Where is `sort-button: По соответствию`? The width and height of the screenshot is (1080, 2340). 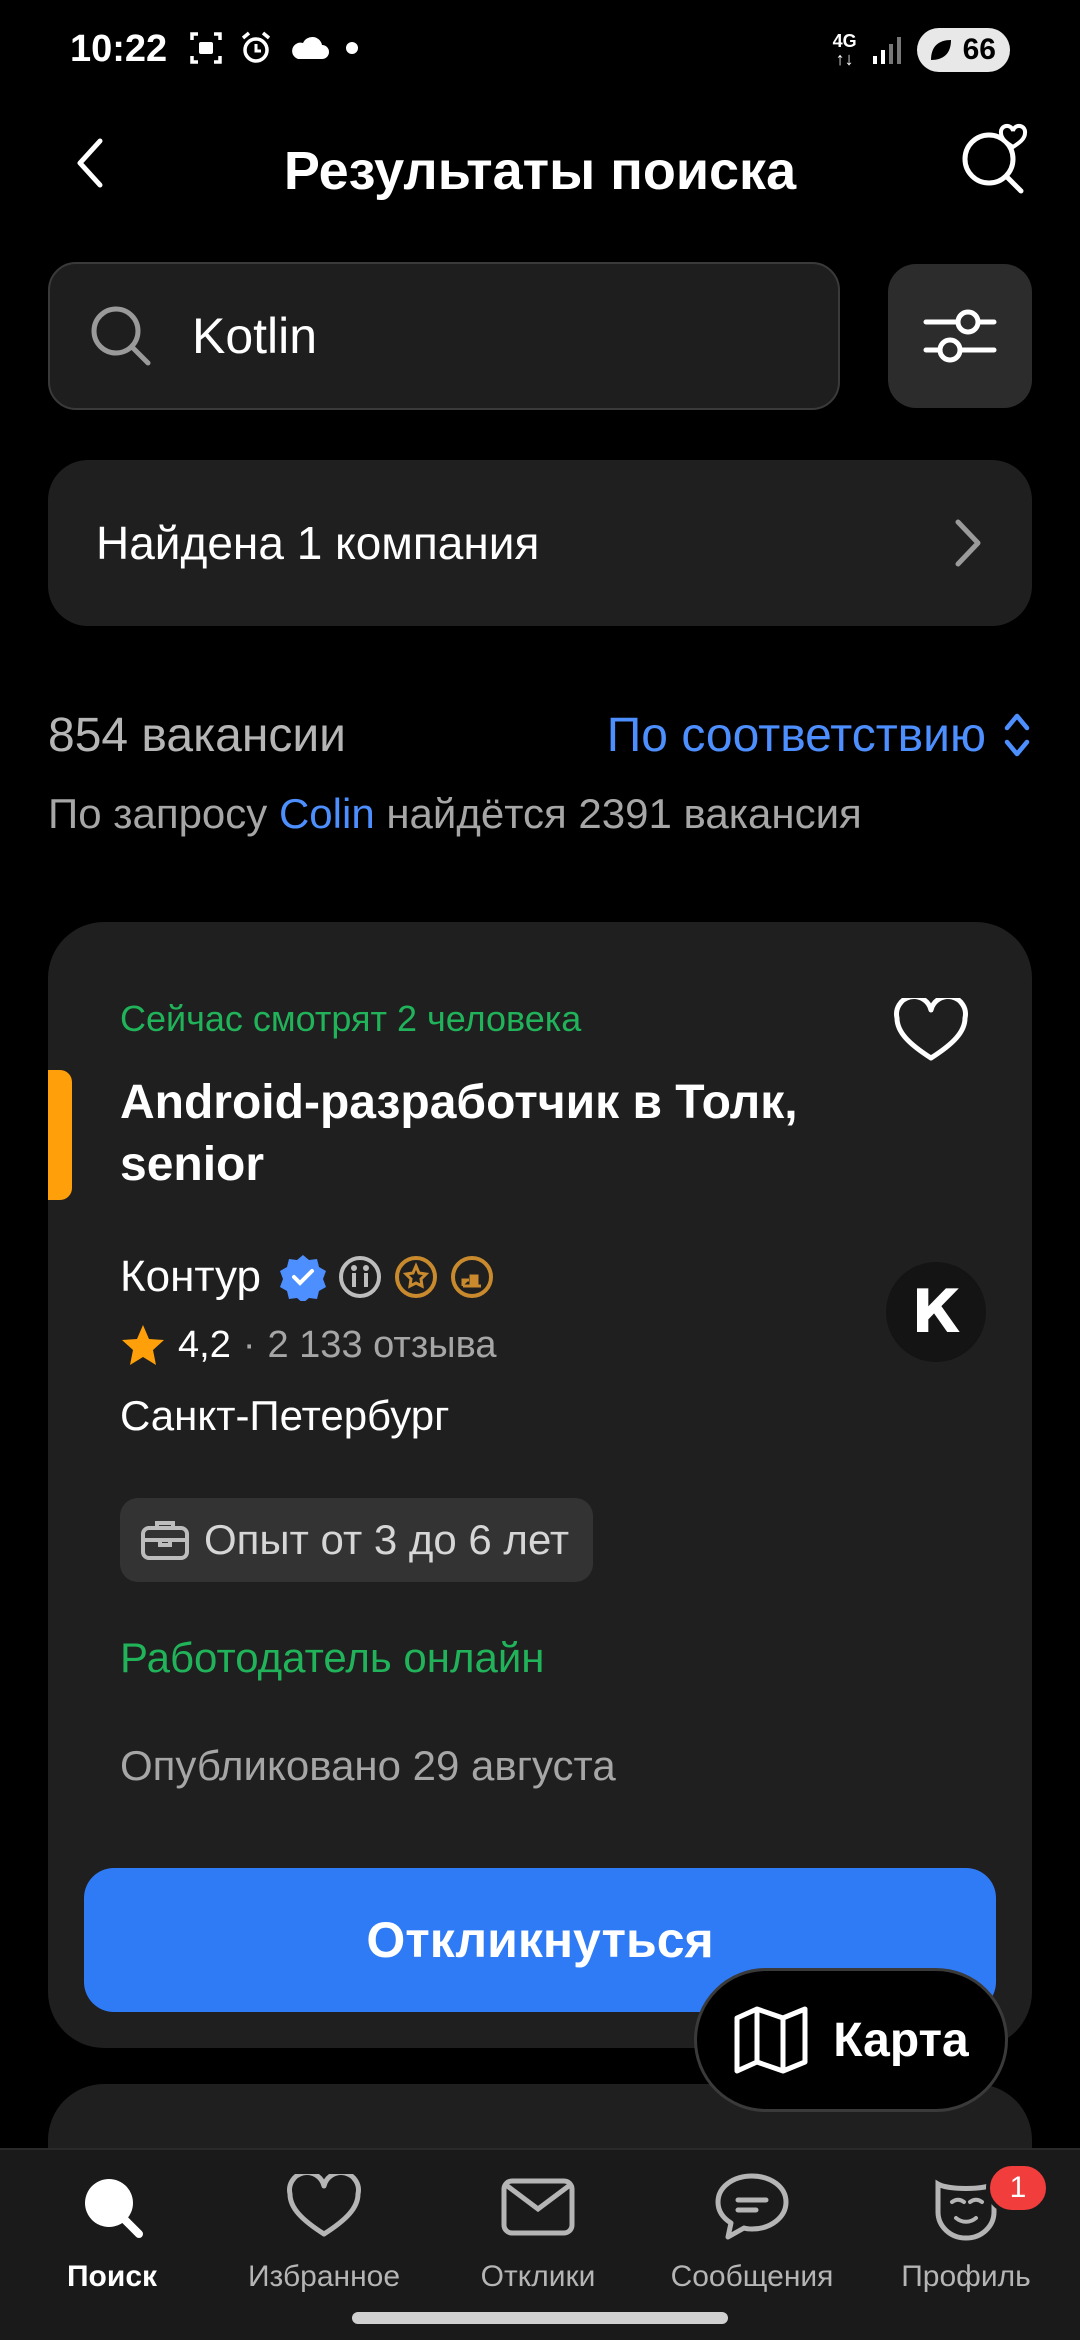 sort-button: По соответствию is located at coordinates (819, 735).